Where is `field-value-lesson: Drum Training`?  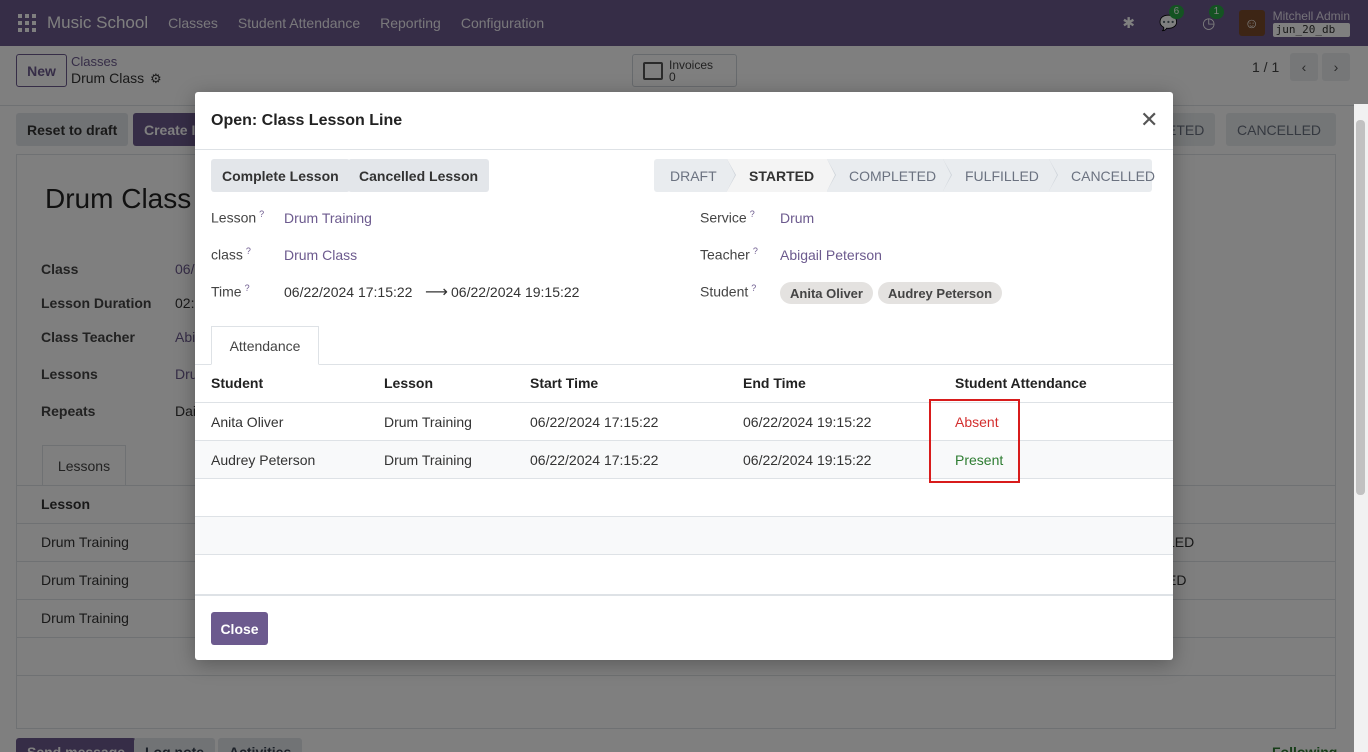
field-value-lesson: Drum Training is located at coordinates (328, 218).